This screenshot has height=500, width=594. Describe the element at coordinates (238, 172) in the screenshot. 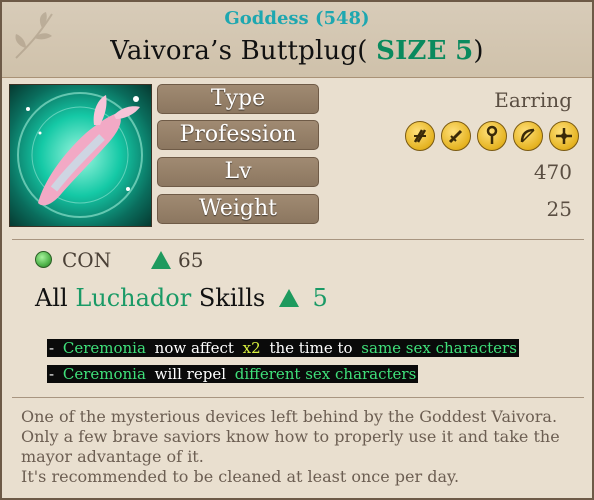

I see `level-label: Lv` at that location.